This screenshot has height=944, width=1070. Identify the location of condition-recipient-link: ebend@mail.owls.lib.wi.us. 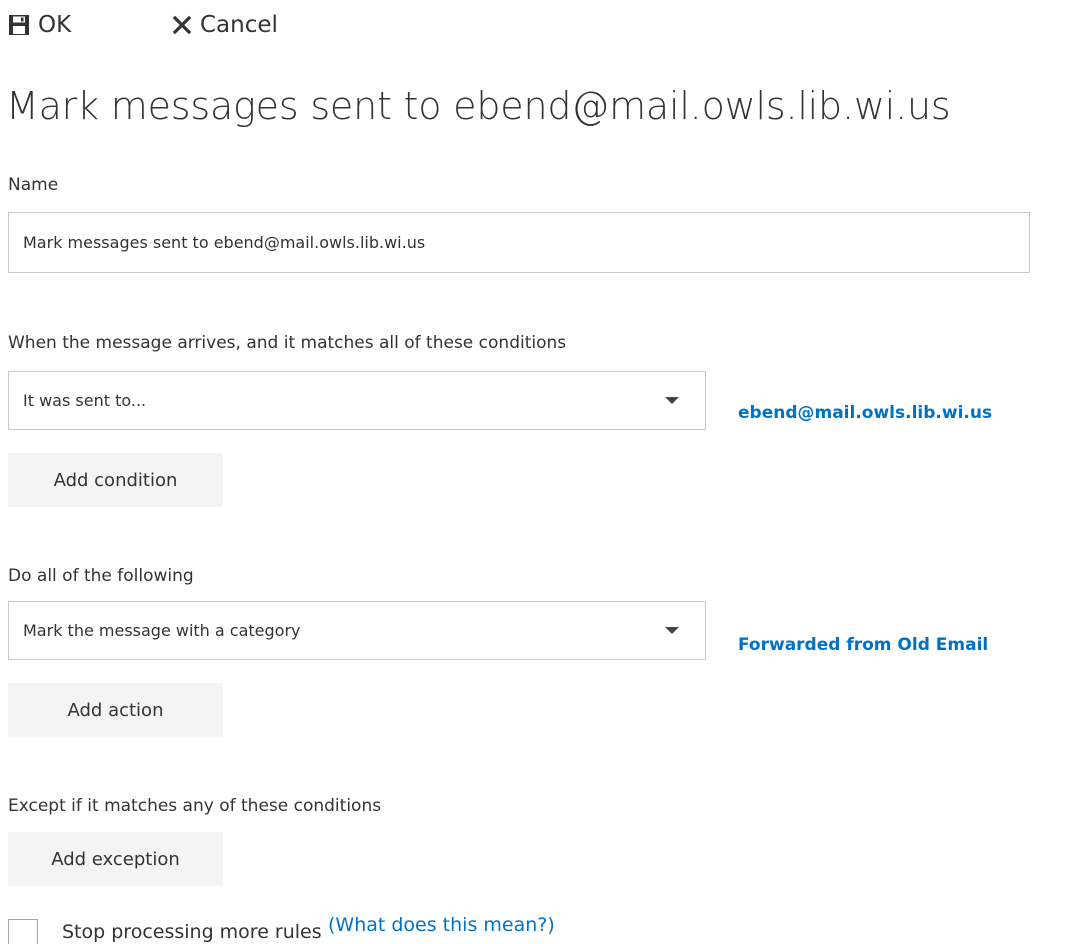
(865, 413).